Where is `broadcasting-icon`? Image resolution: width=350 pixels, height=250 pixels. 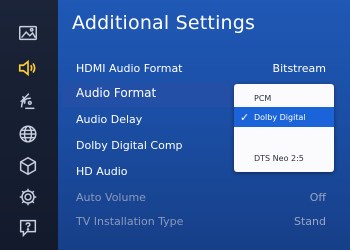 broadcasting-icon is located at coordinates (28, 101).